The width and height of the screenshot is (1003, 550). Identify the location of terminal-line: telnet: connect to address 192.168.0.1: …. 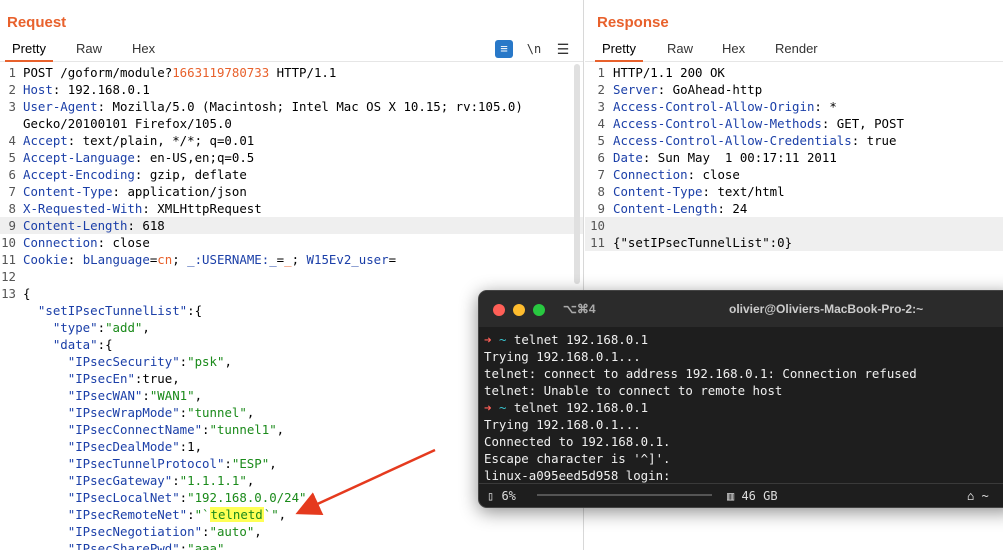
(743, 373).